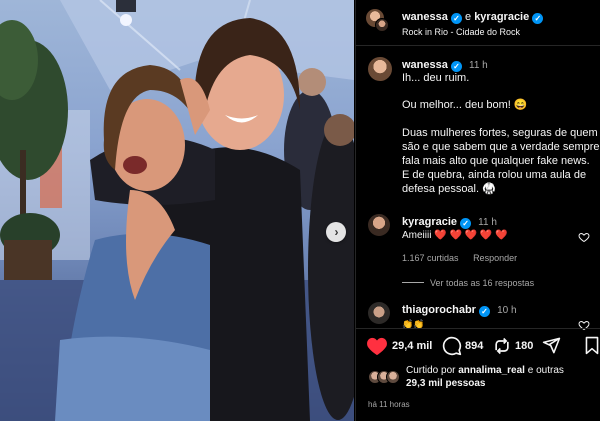 Image resolution: width=600 pixels, height=421 pixels. Describe the element at coordinates (494, 175) in the screenshot. I see `caption-line: E de quebra, ainda rolou uma aula de` at that location.